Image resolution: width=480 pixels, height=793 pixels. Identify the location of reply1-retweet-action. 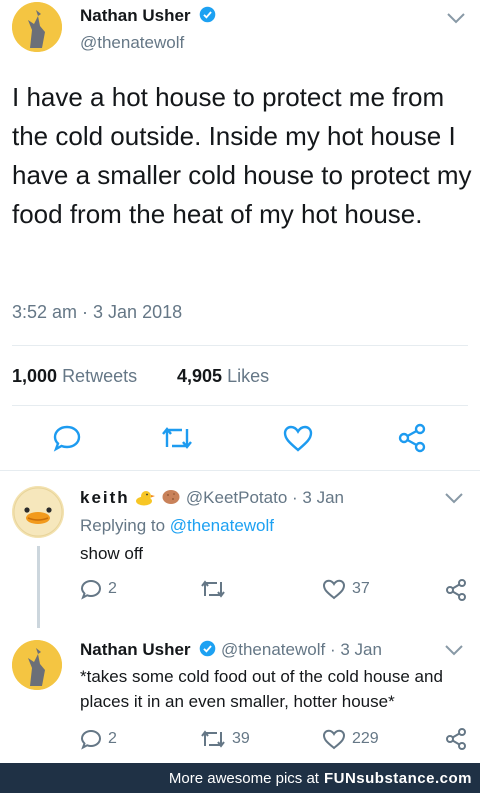
(216, 589).